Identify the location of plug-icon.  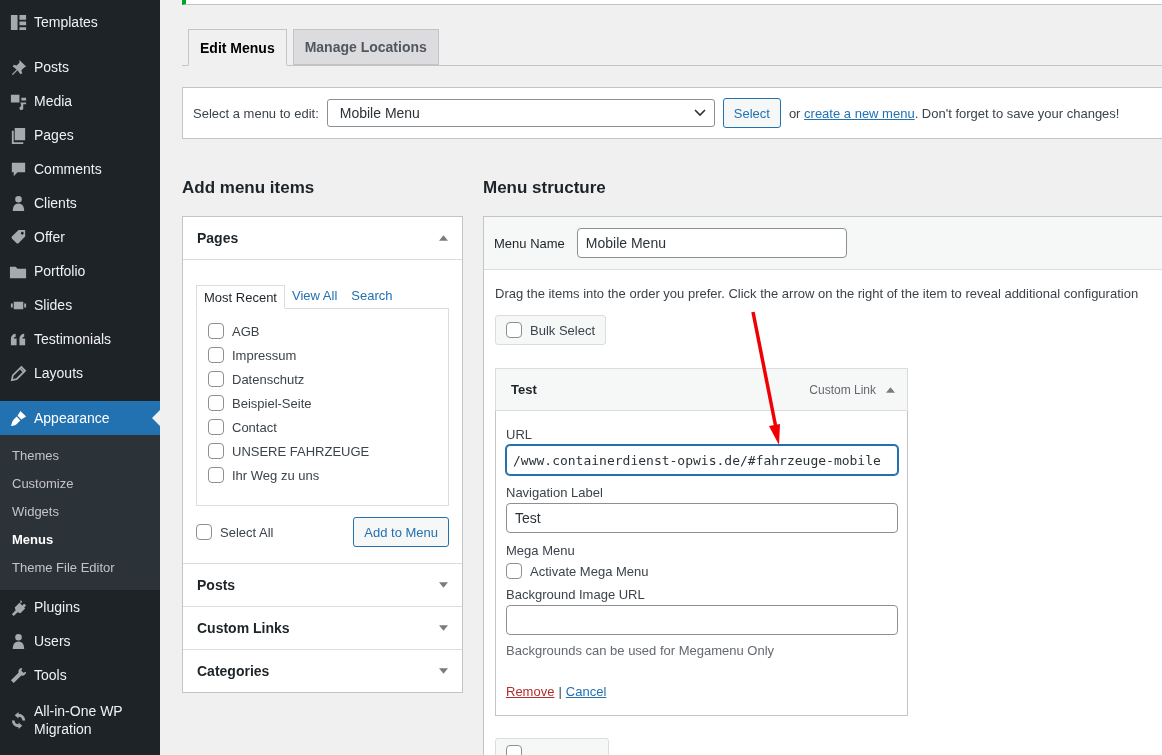
(18, 607).